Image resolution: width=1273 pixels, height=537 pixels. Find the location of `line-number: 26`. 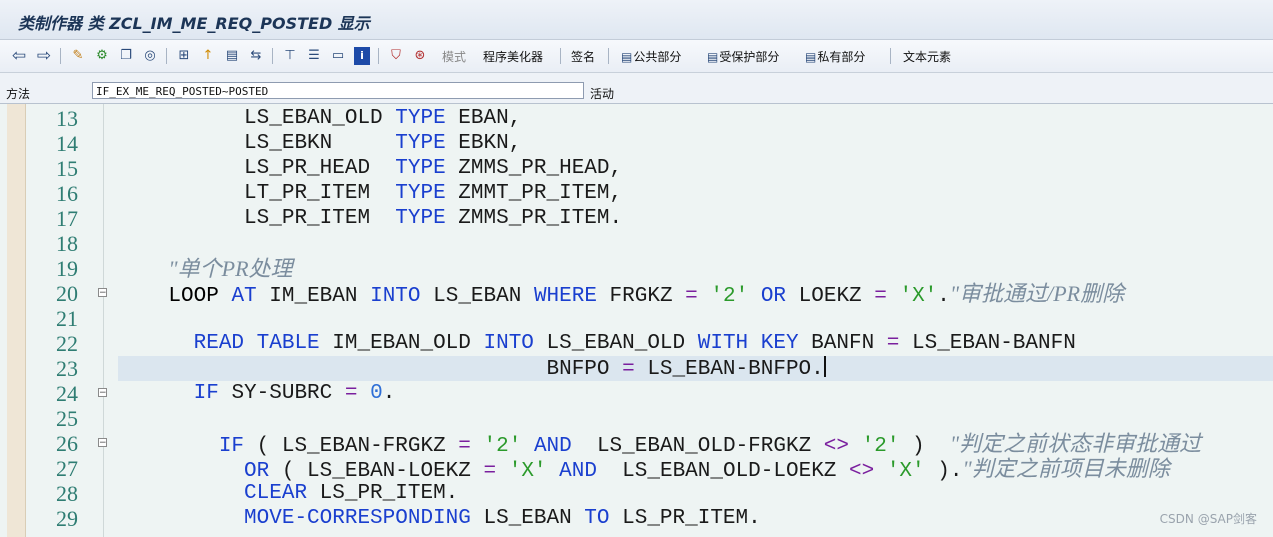

line-number: 26 is located at coordinates (67, 443).